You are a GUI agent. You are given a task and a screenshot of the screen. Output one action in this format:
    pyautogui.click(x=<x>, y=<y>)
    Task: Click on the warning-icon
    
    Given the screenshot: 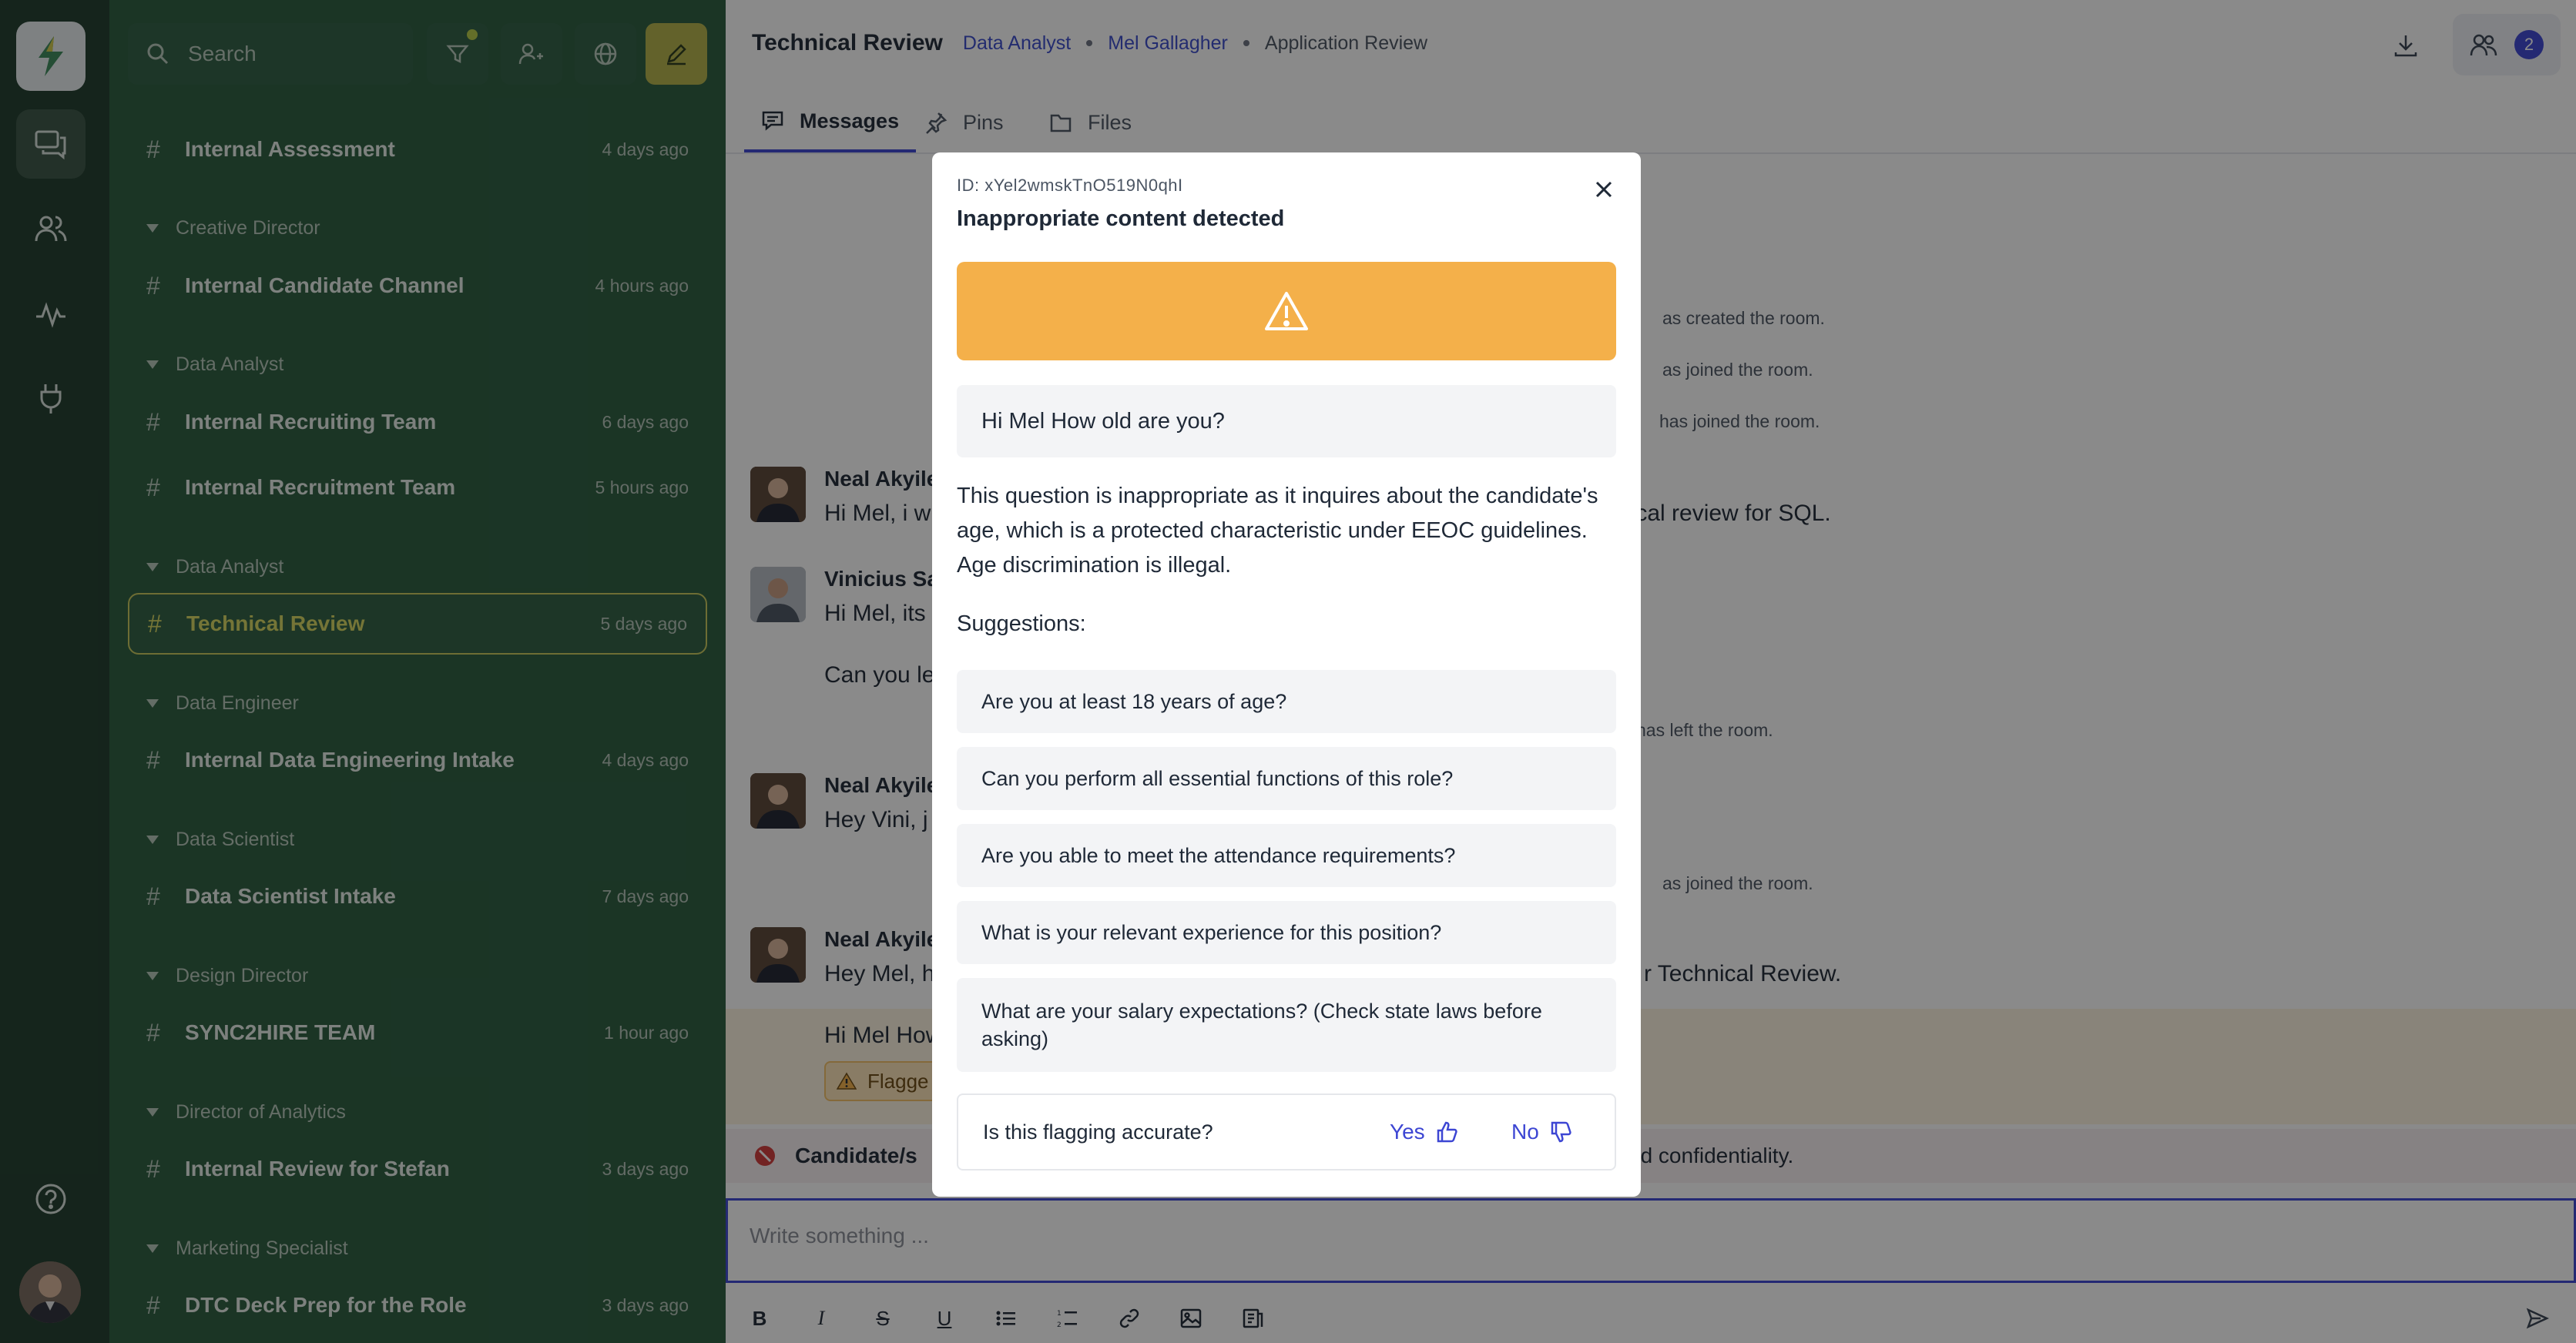 What is the action you would take?
    pyautogui.click(x=1286, y=311)
    